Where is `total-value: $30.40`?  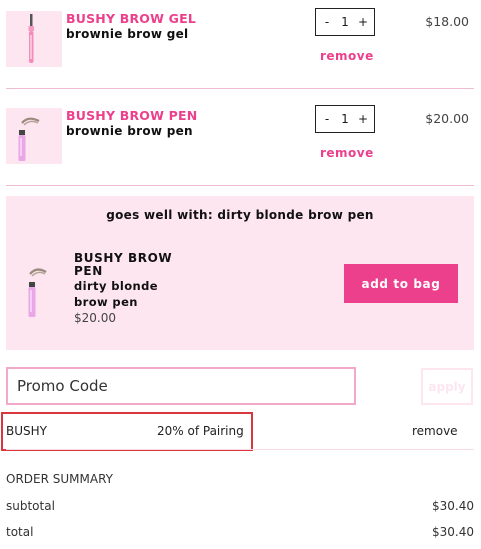 total-value: $30.40 is located at coordinates (453, 532).